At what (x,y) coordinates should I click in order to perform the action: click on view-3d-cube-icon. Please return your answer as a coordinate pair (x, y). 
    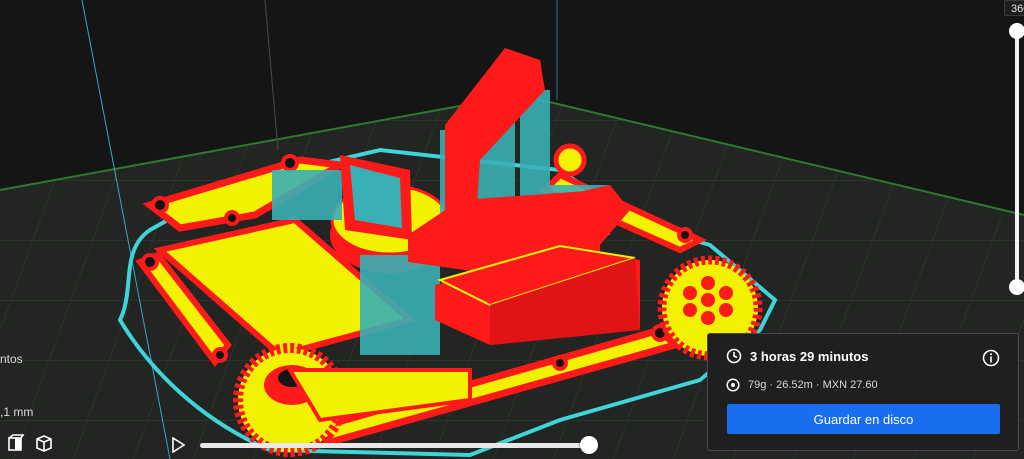
    Looking at the image, I should click on (44, 443).